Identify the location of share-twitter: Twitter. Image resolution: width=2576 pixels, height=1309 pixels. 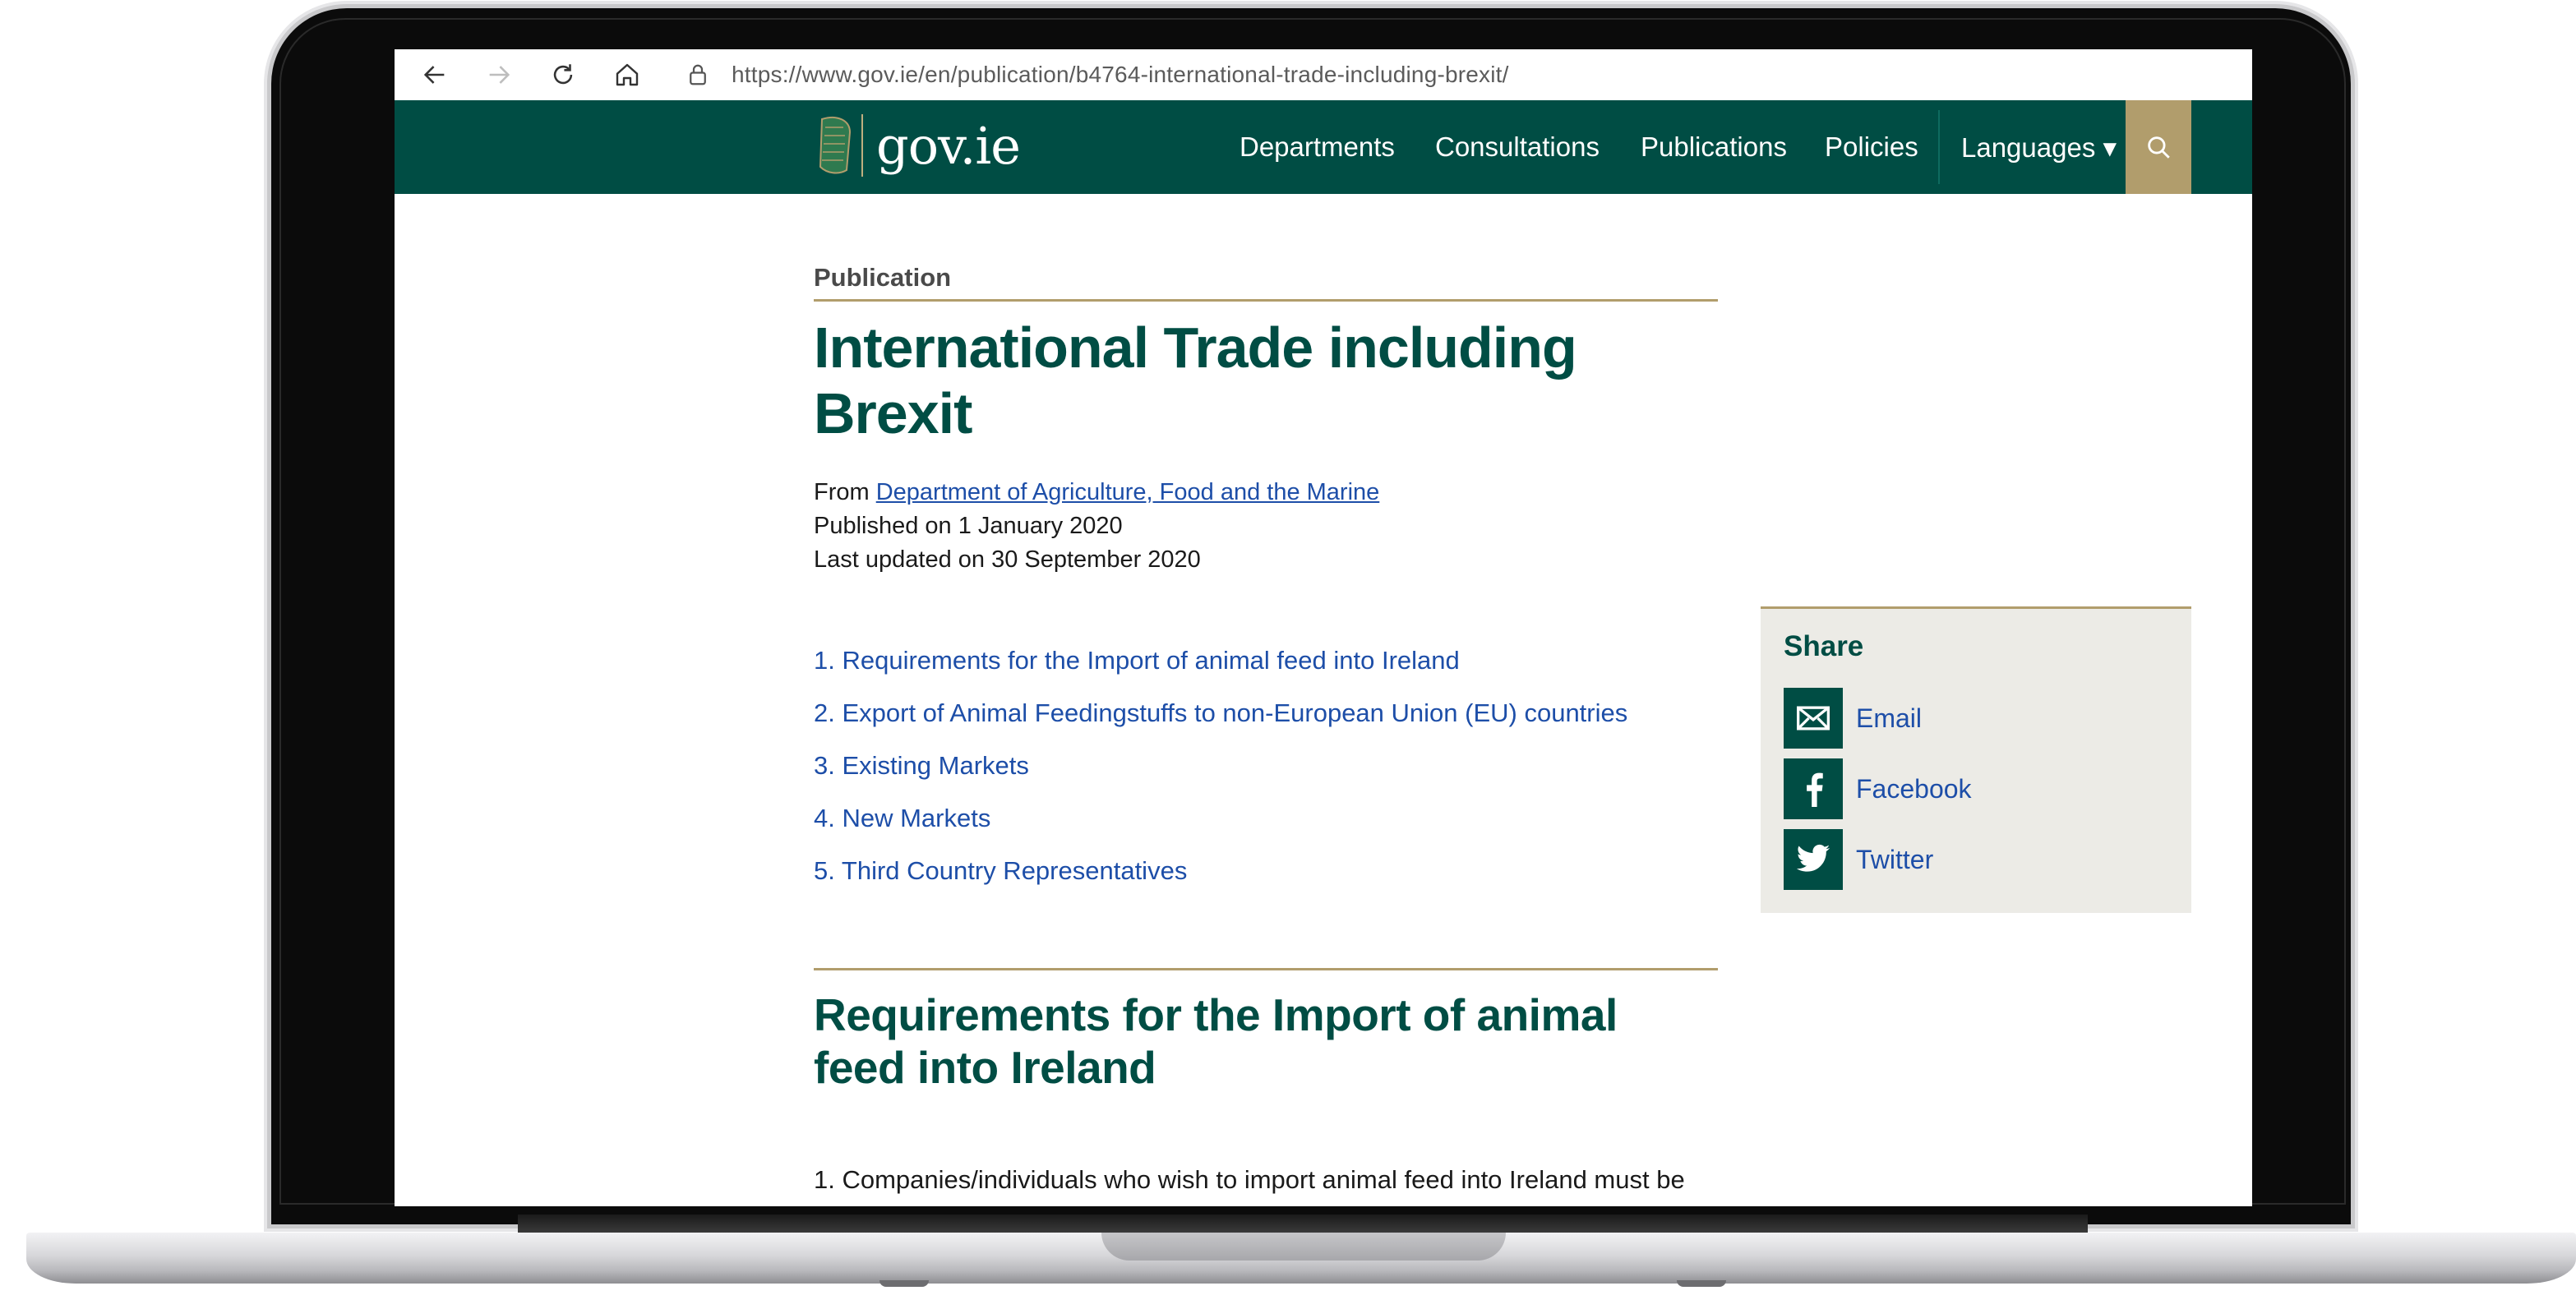
(1859, 859).